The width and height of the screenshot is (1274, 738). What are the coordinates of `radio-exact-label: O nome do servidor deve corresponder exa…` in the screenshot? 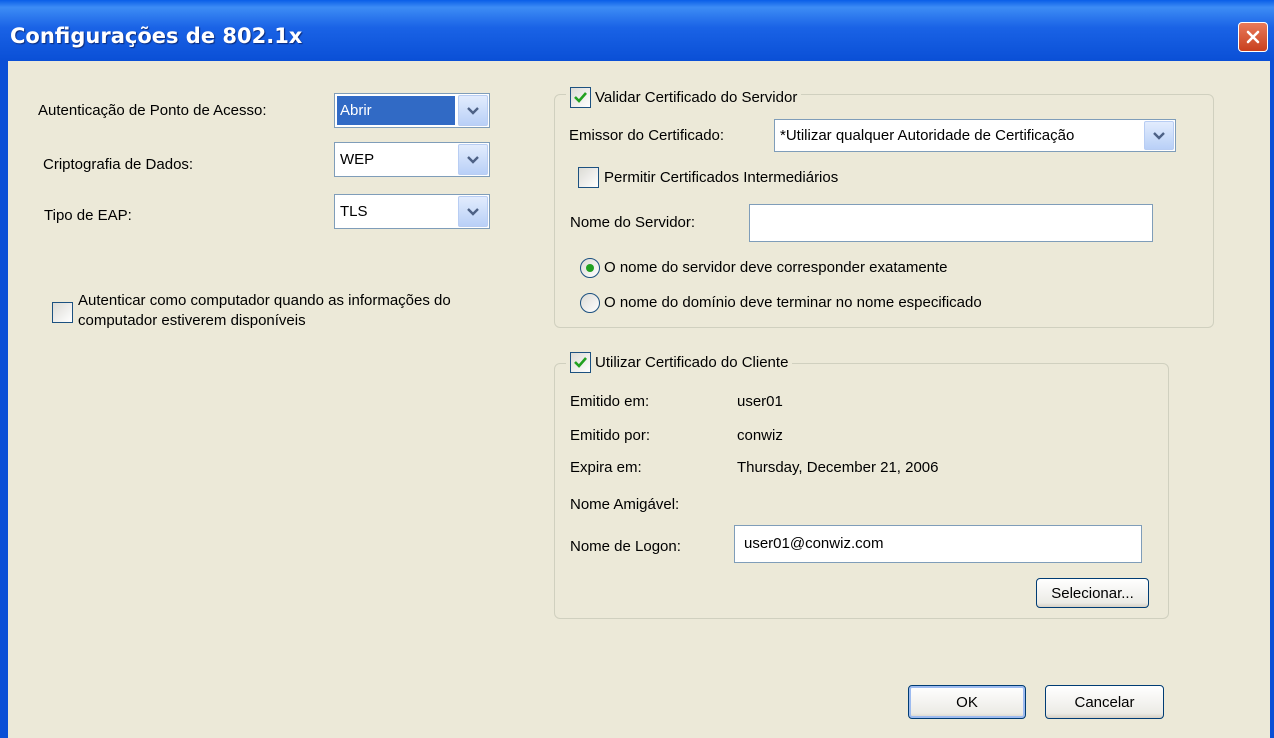 It's located at (776, 267).